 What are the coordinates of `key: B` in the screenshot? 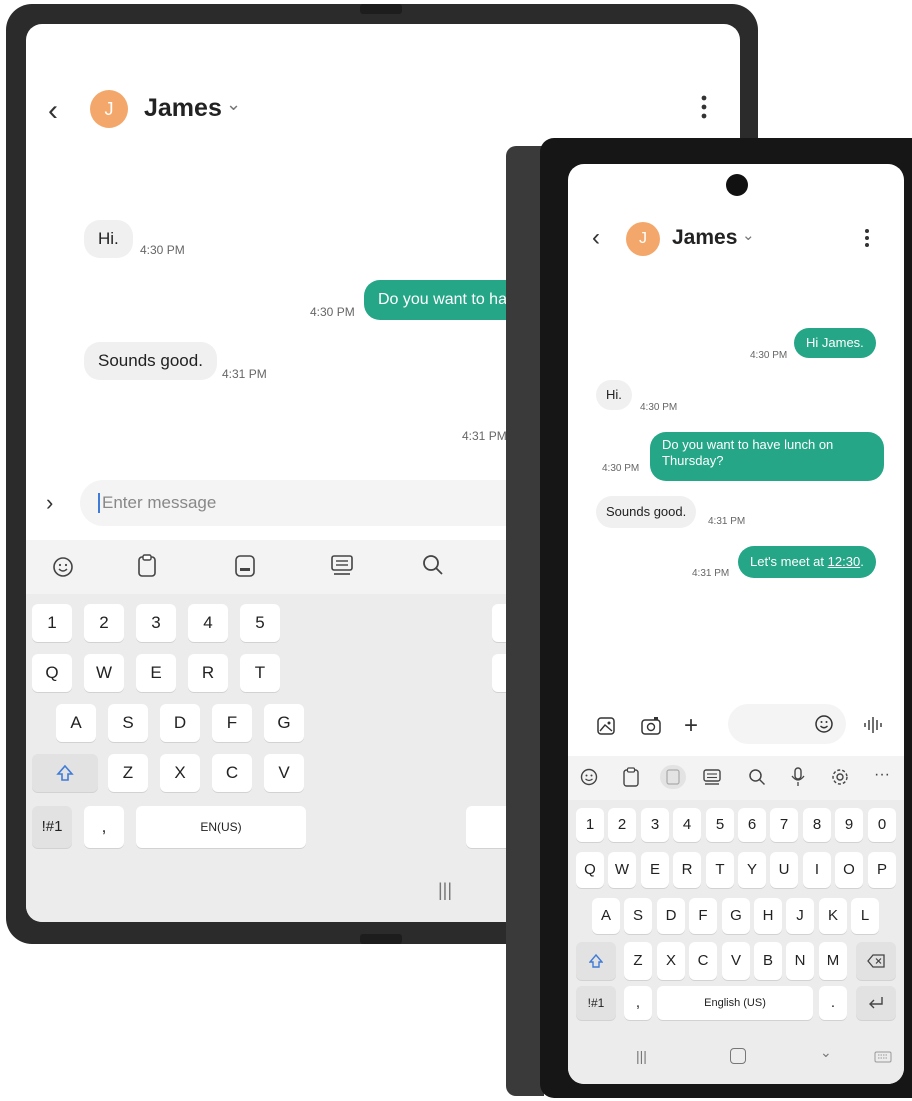 It's located at (768, 961).